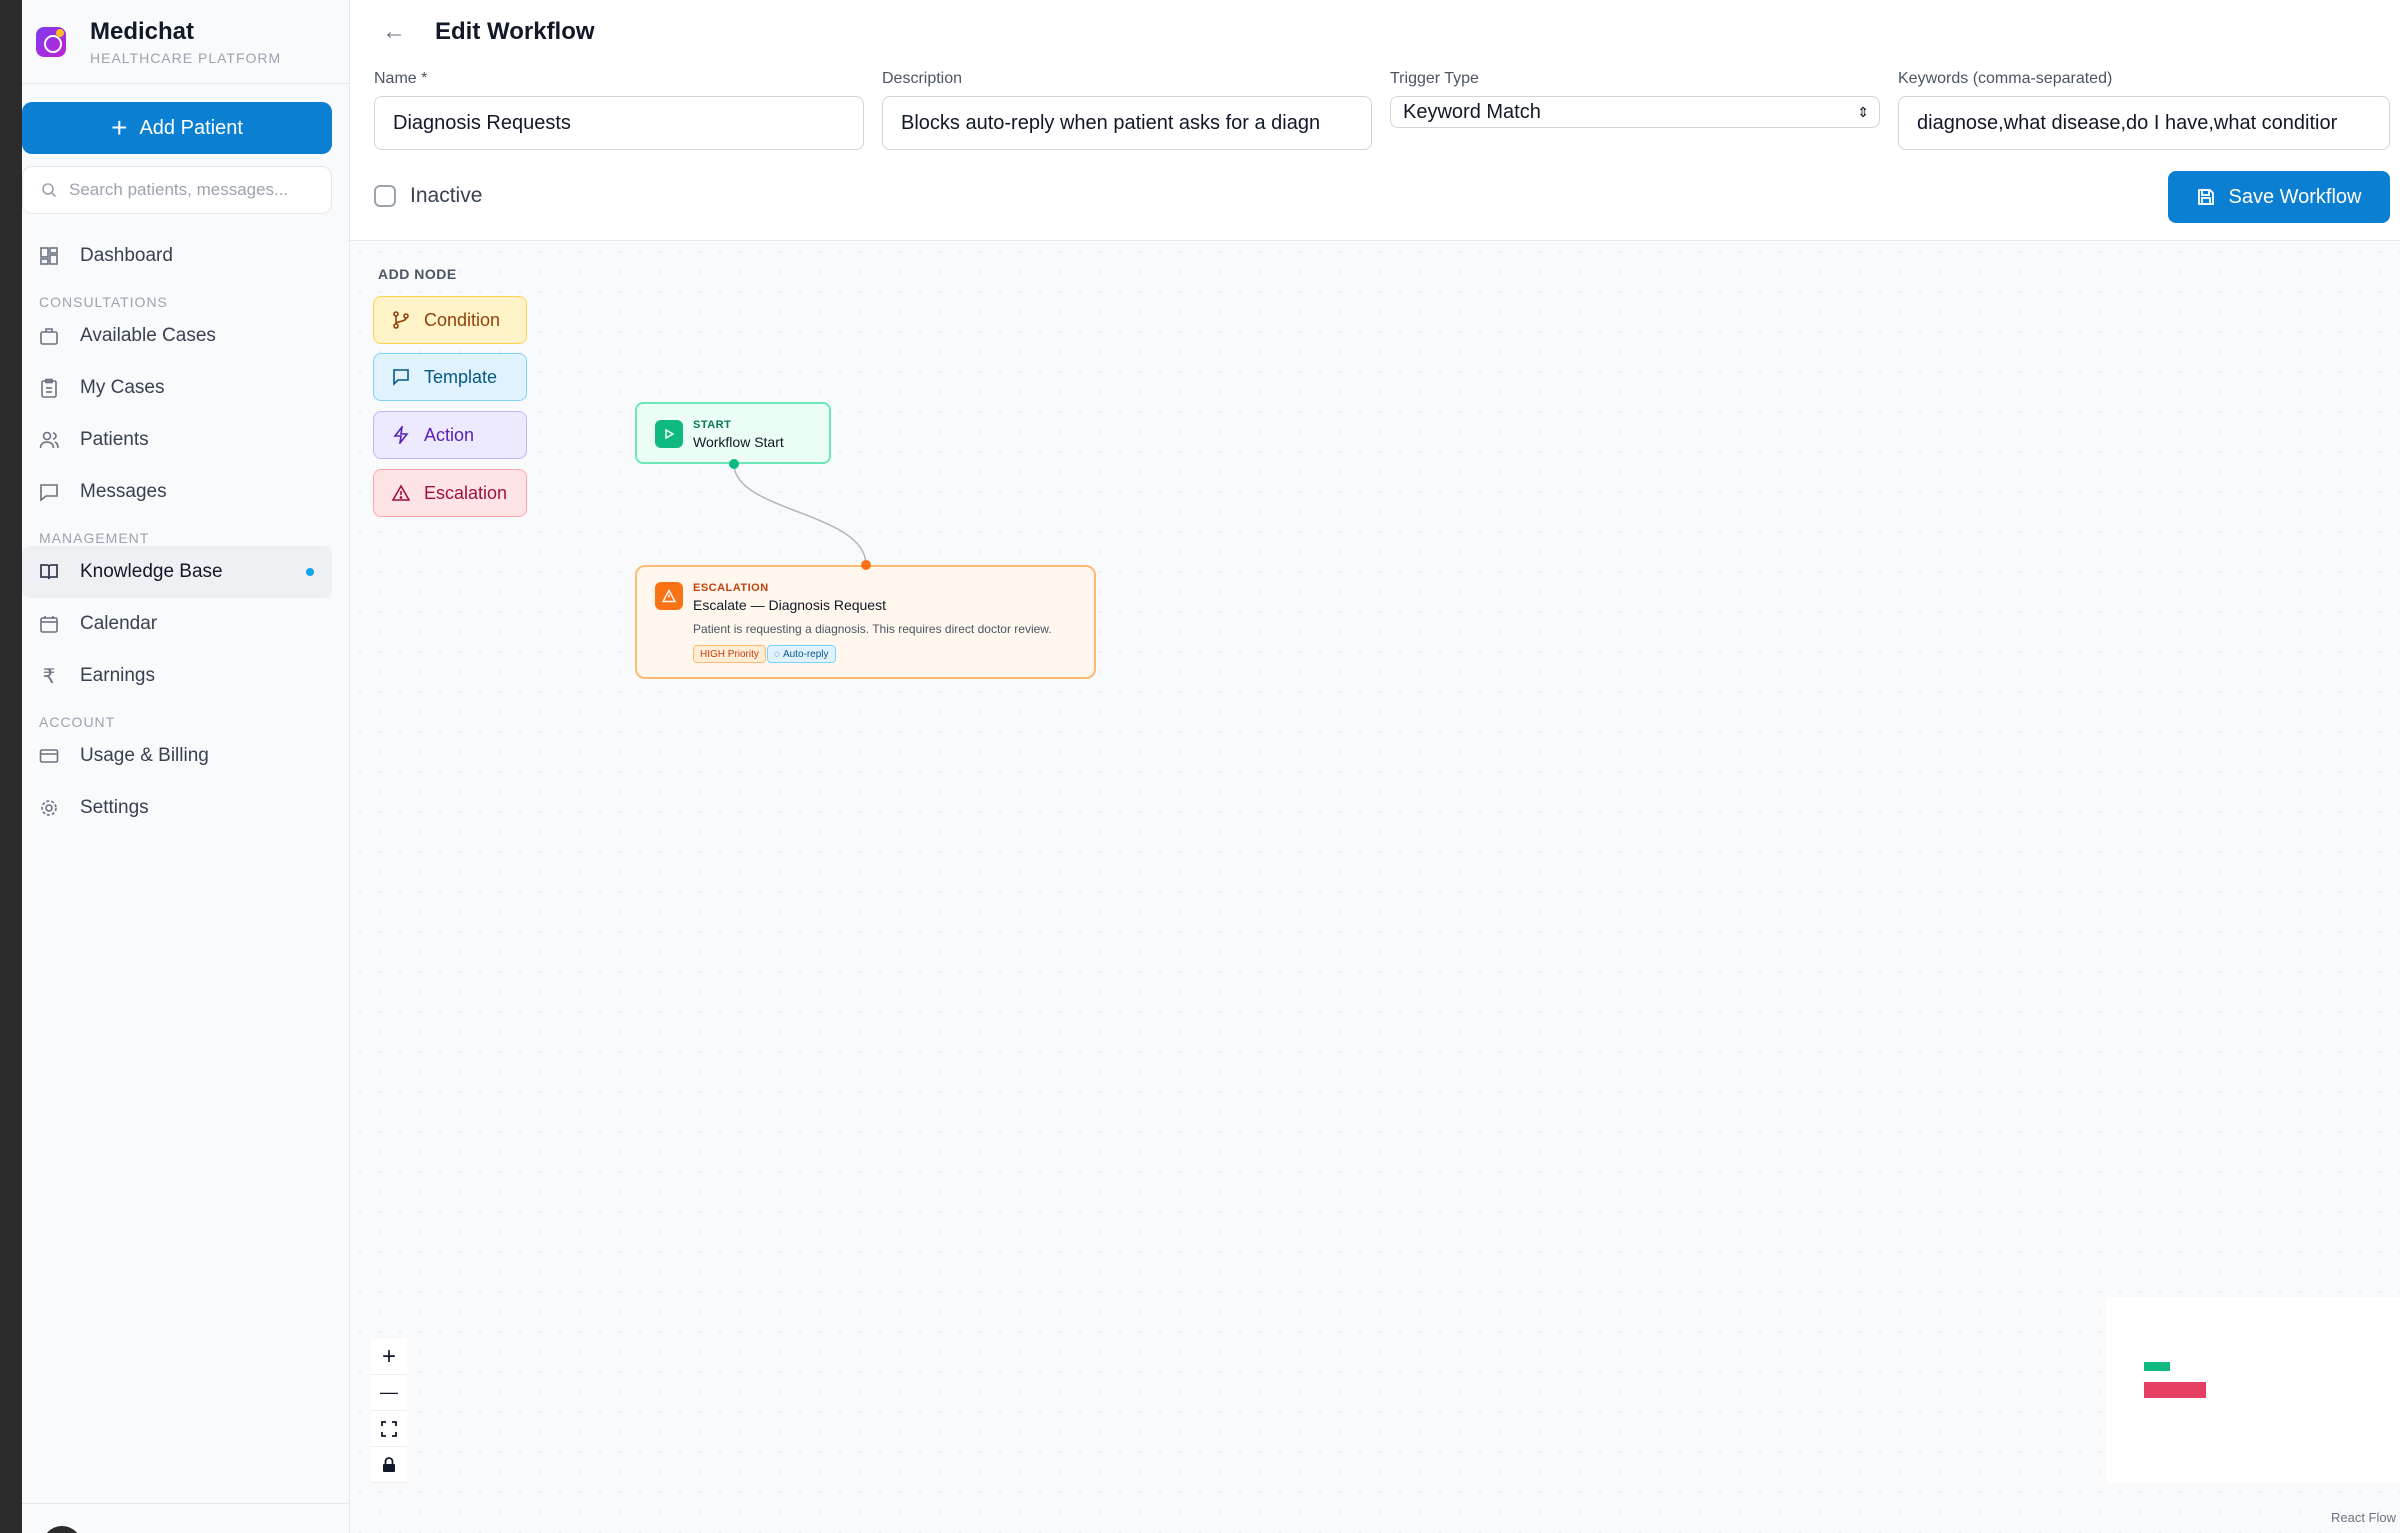 This screenshot has height=1533, width=2400. Describe the element at coordinates (2295, 196) in the screenshot. I see `save-workflow-label: Save Workflow` at that location.